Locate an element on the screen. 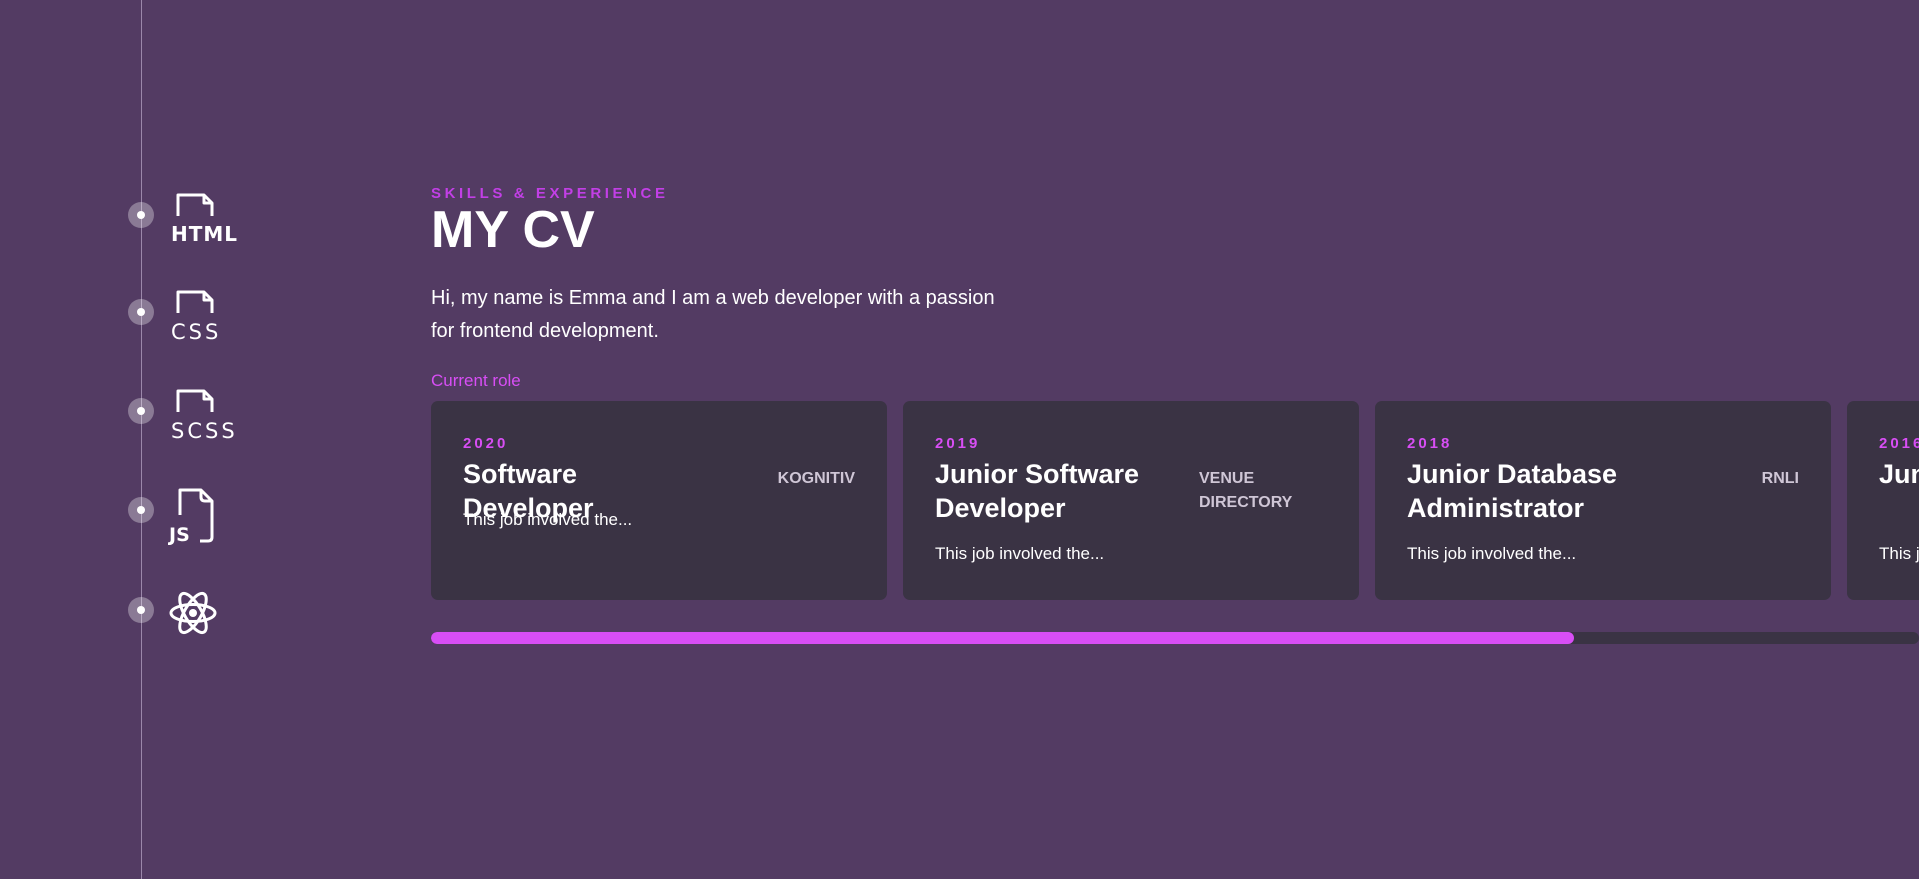 The image size is (1919, 879). skill-node-react is located at coordinates (188, 622).